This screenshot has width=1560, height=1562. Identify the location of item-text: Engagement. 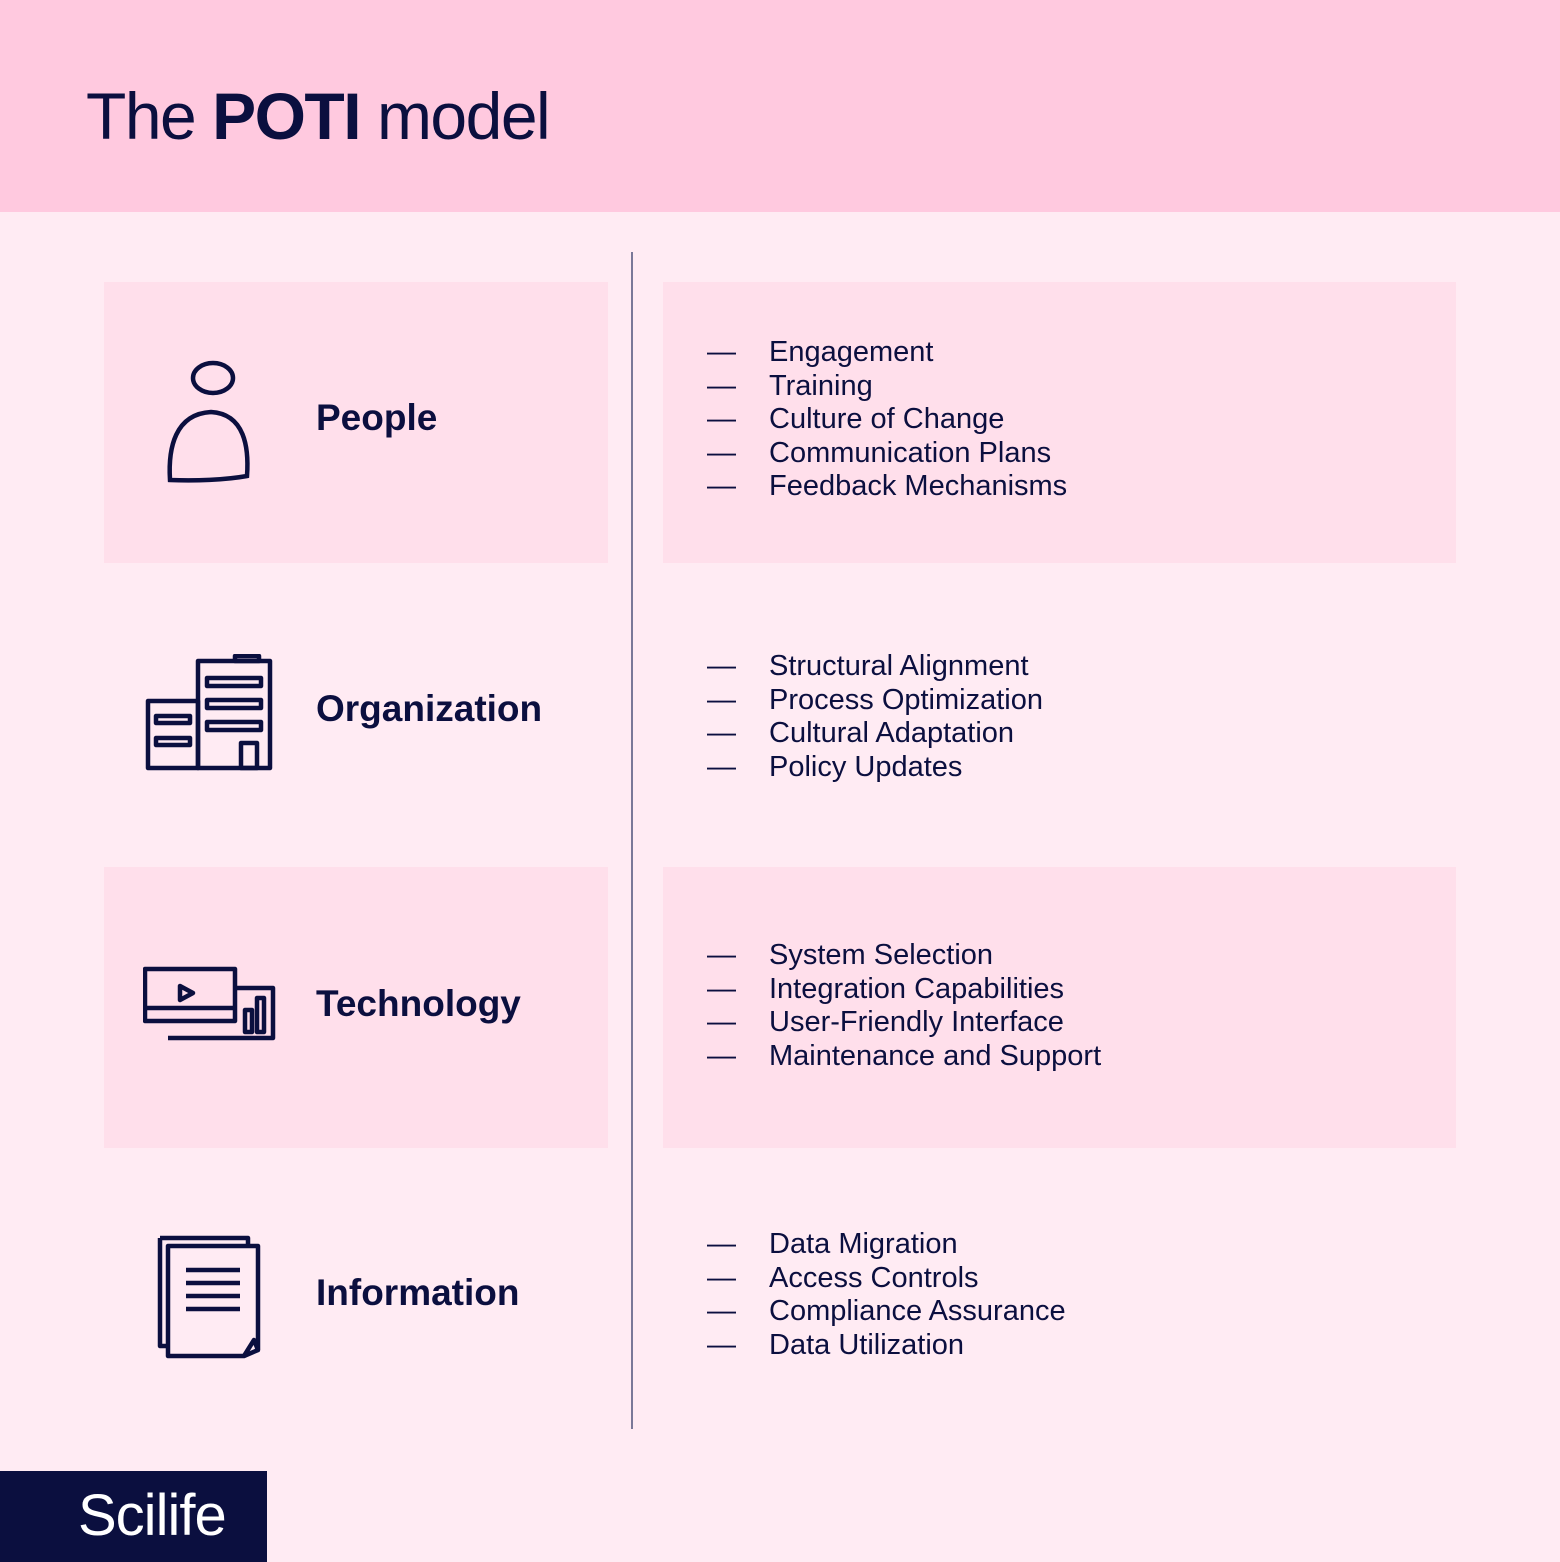
(851, 352).